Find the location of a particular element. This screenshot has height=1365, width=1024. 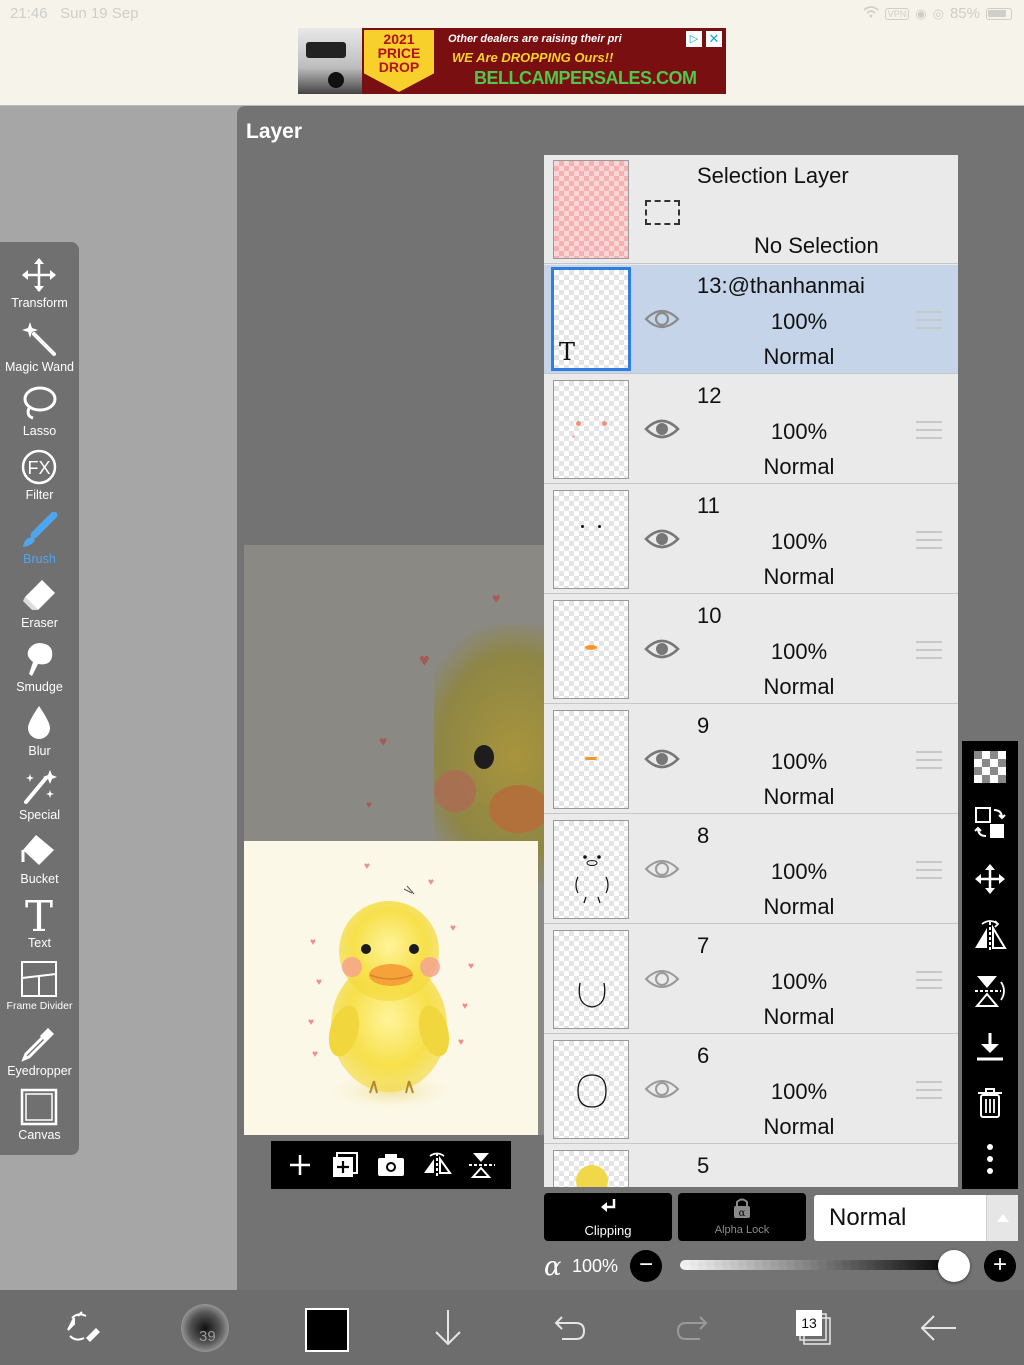

selection-layer-row: Selection Layer No Selection is located at coordinates (751, 209).